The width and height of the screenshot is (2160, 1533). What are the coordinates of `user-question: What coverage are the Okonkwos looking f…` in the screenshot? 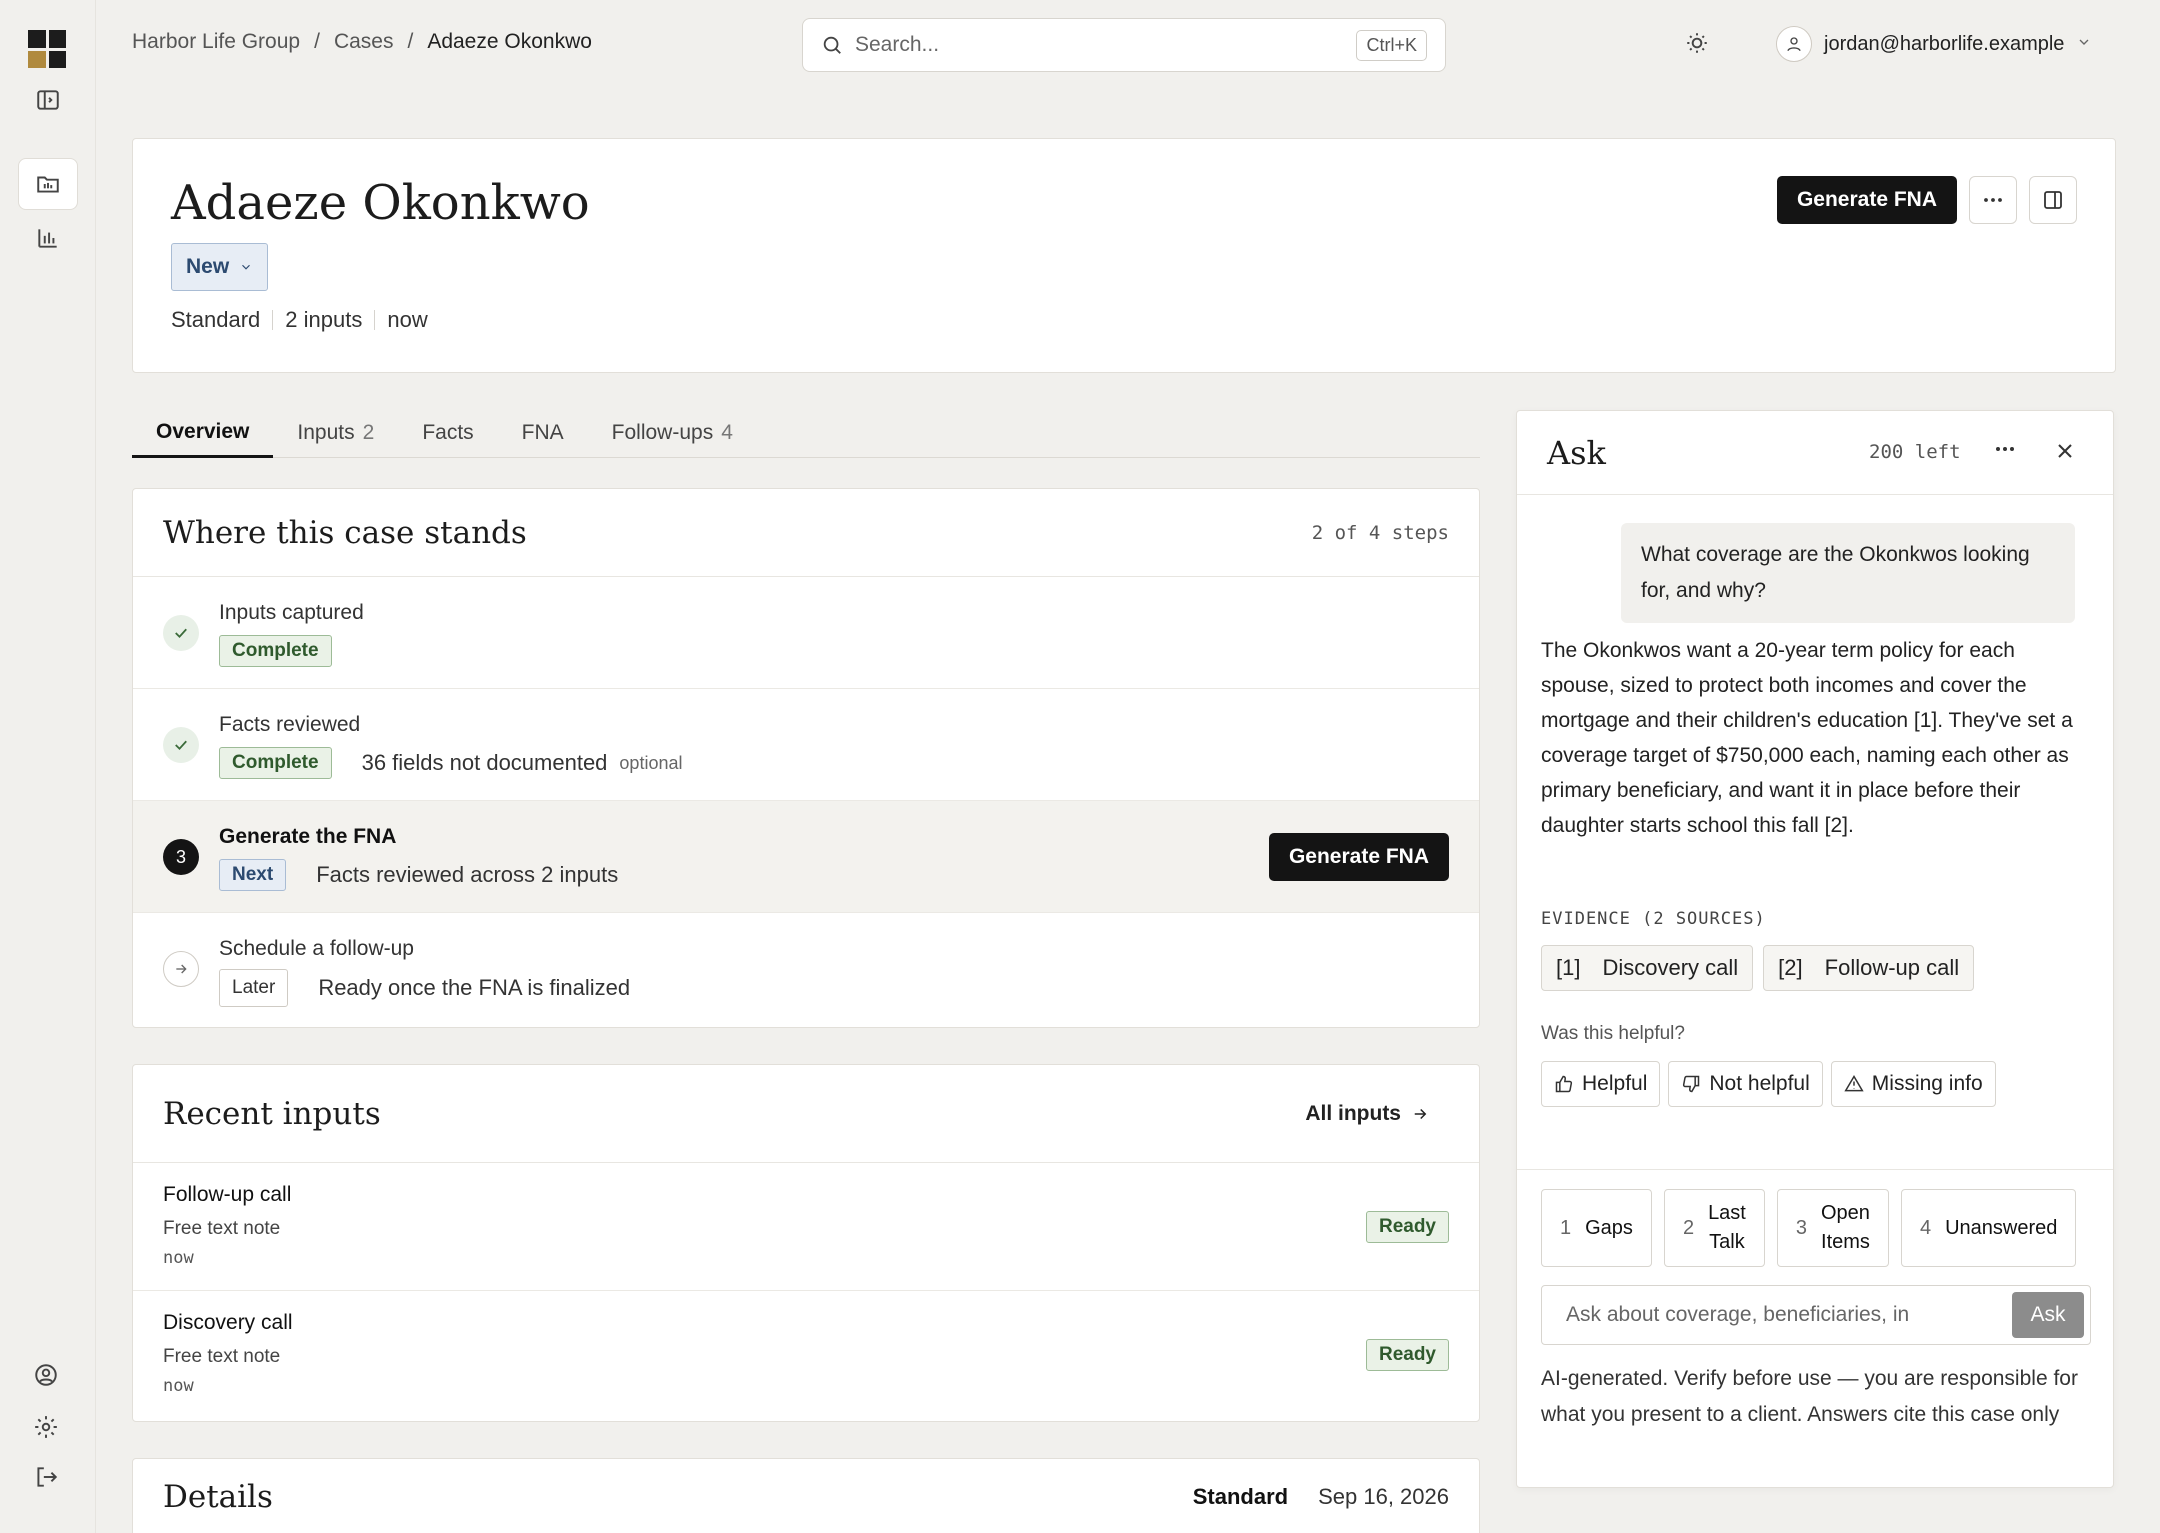 It's located at (1848, 573).